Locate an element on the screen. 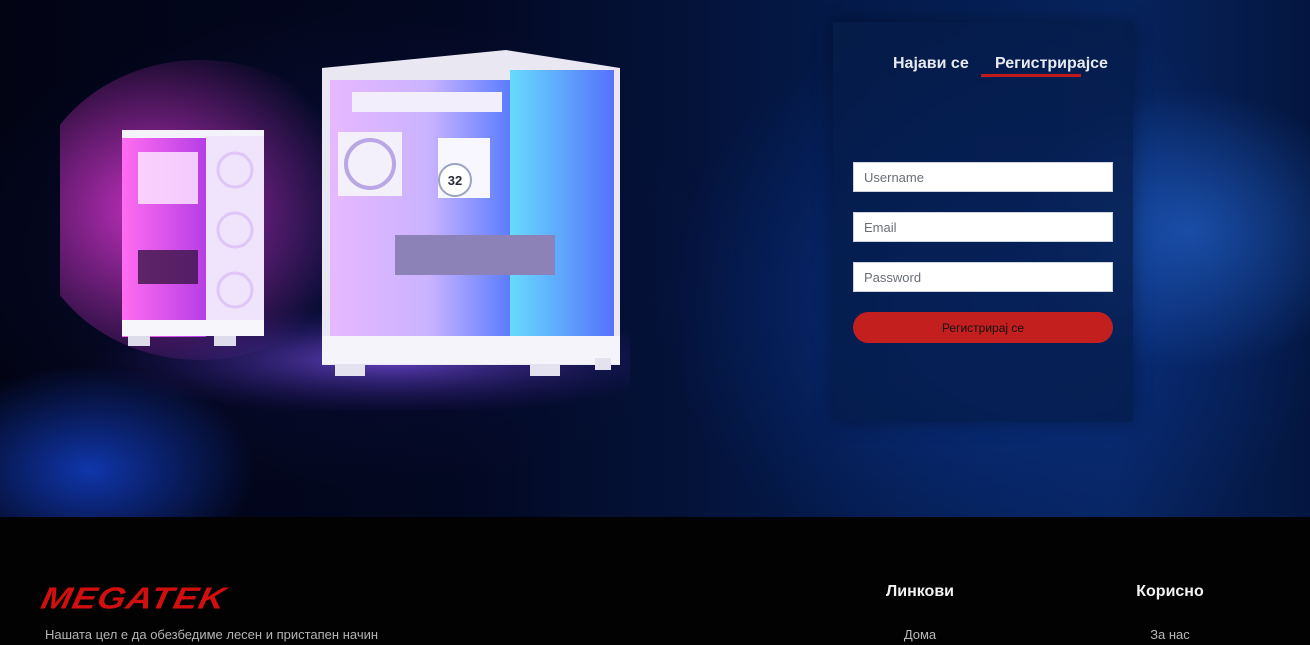 This screenshot has height=645, width=1310. tab-login: Најави се is located at coordinates (931, 64).